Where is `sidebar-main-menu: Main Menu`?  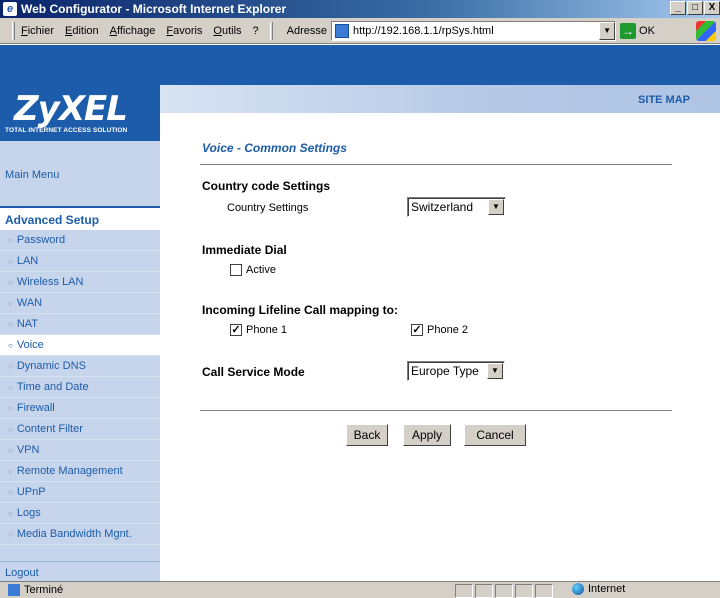 sidebar-main-menu: Main Menu is located at coordinates (80, 172).